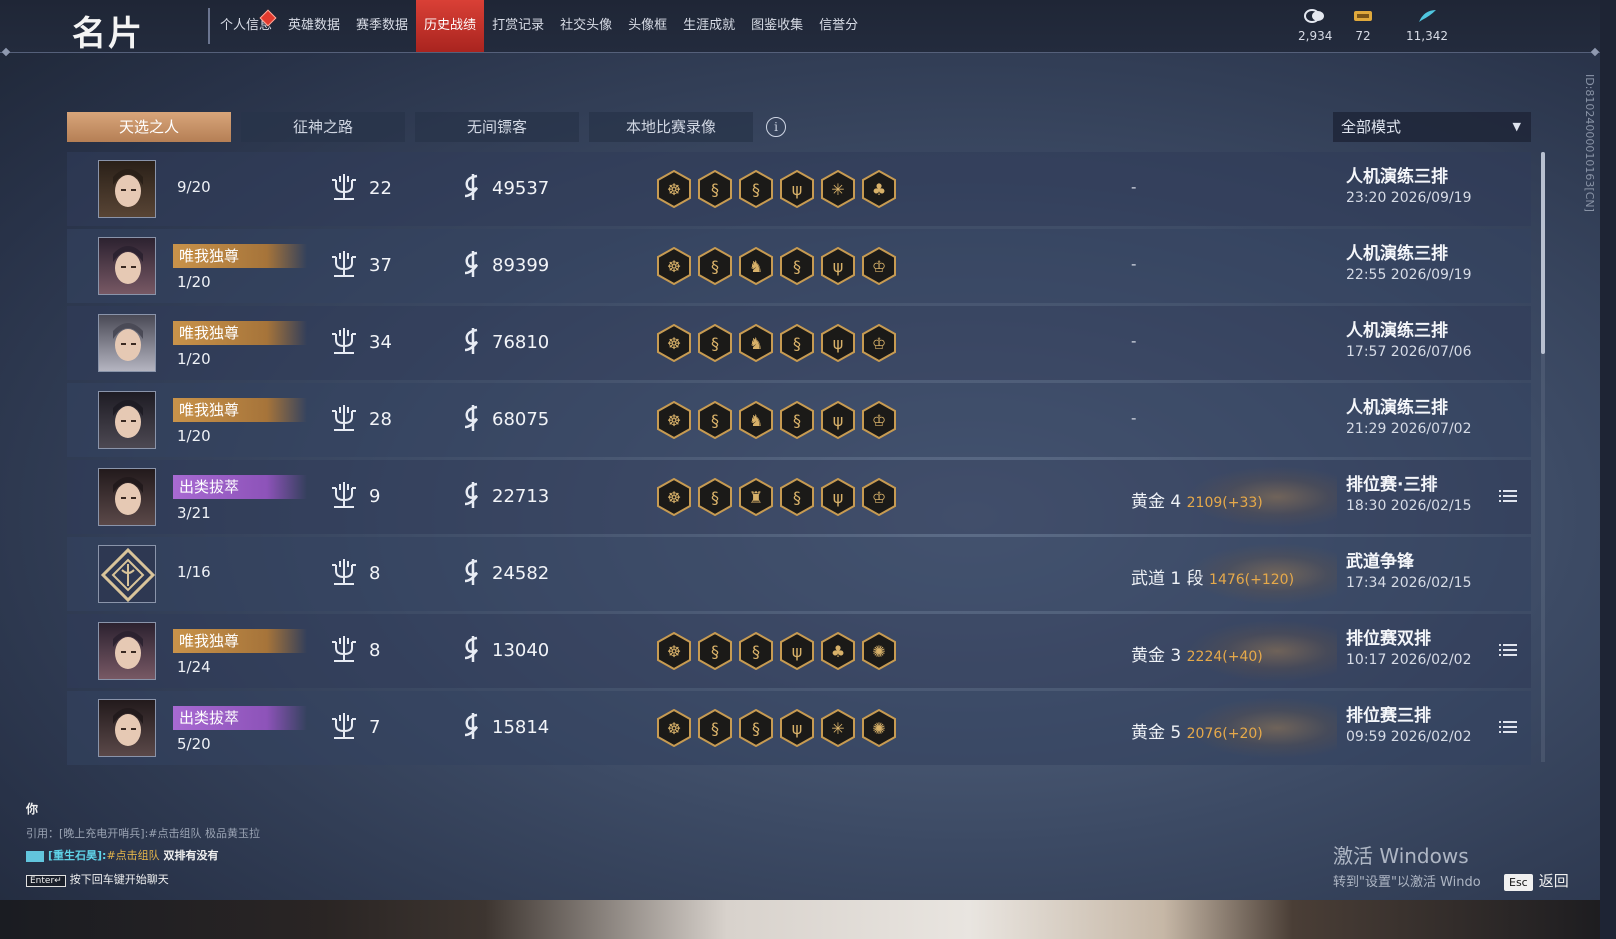 Image resolution: width=1616 pixels, height=939 pixels. Describe the element at coordinates (380, 188) in the screenshot. I see `kills-value: 22` at that location.